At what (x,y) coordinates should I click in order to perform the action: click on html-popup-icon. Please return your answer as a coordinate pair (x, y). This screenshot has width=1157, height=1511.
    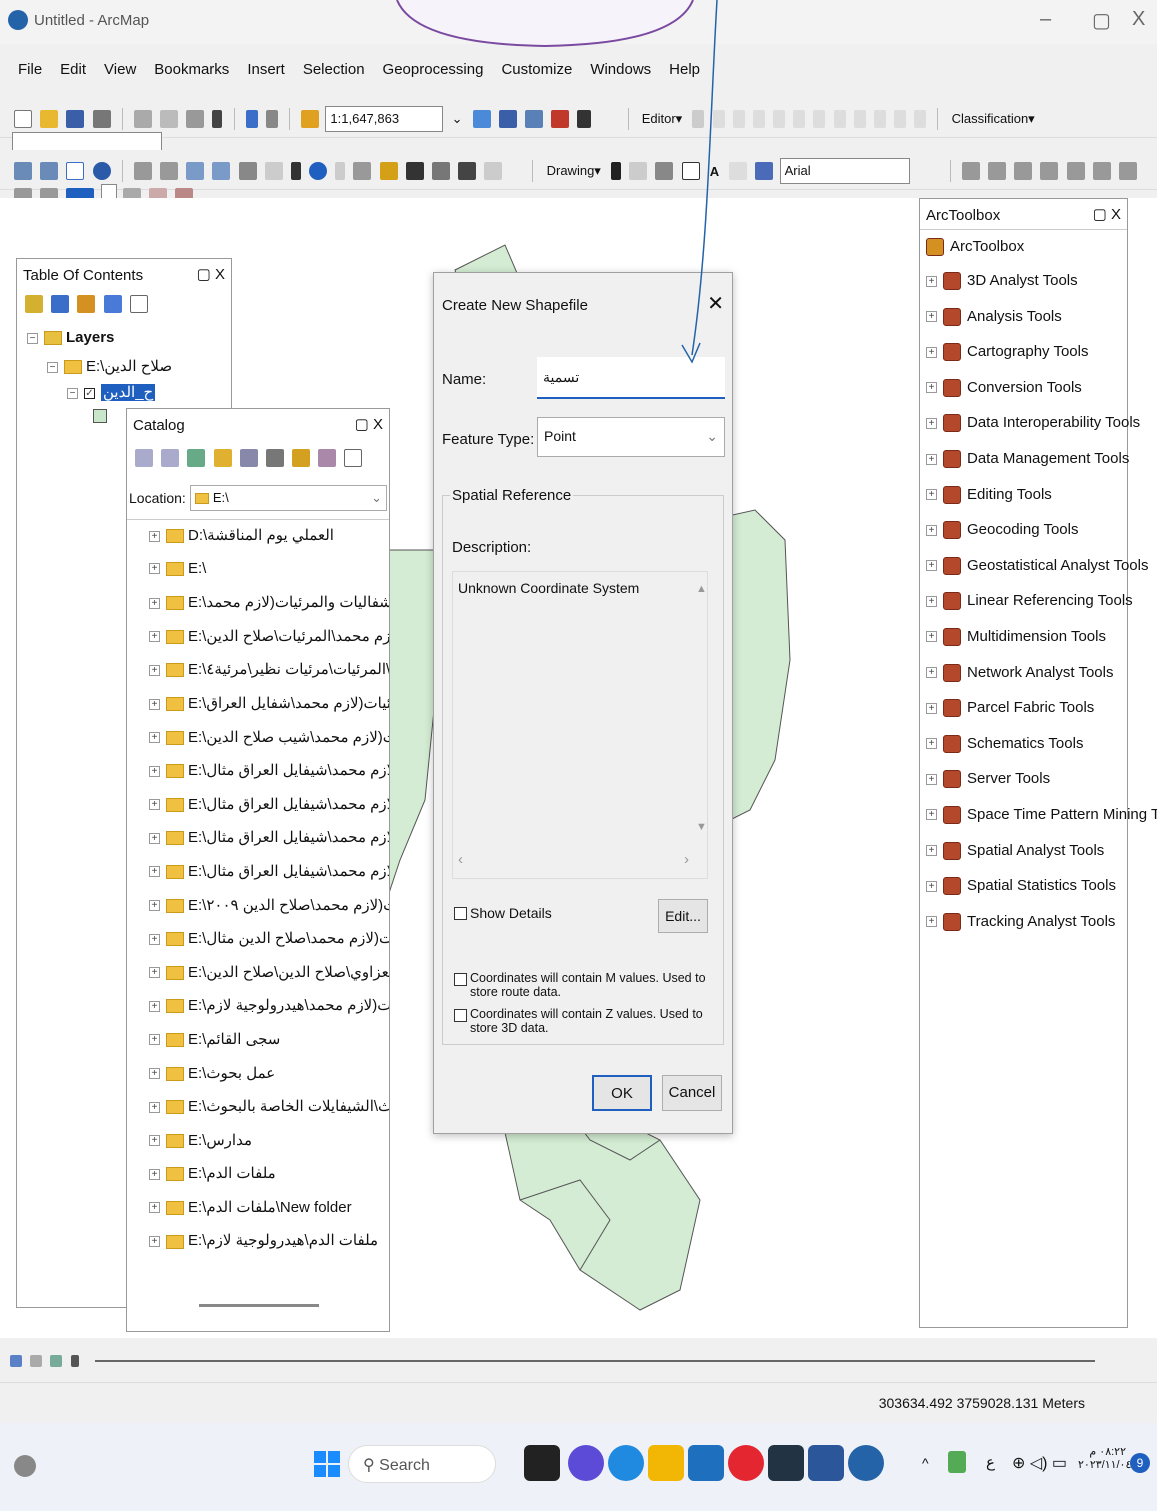
    Looking at the image, I should click on (362, 171).